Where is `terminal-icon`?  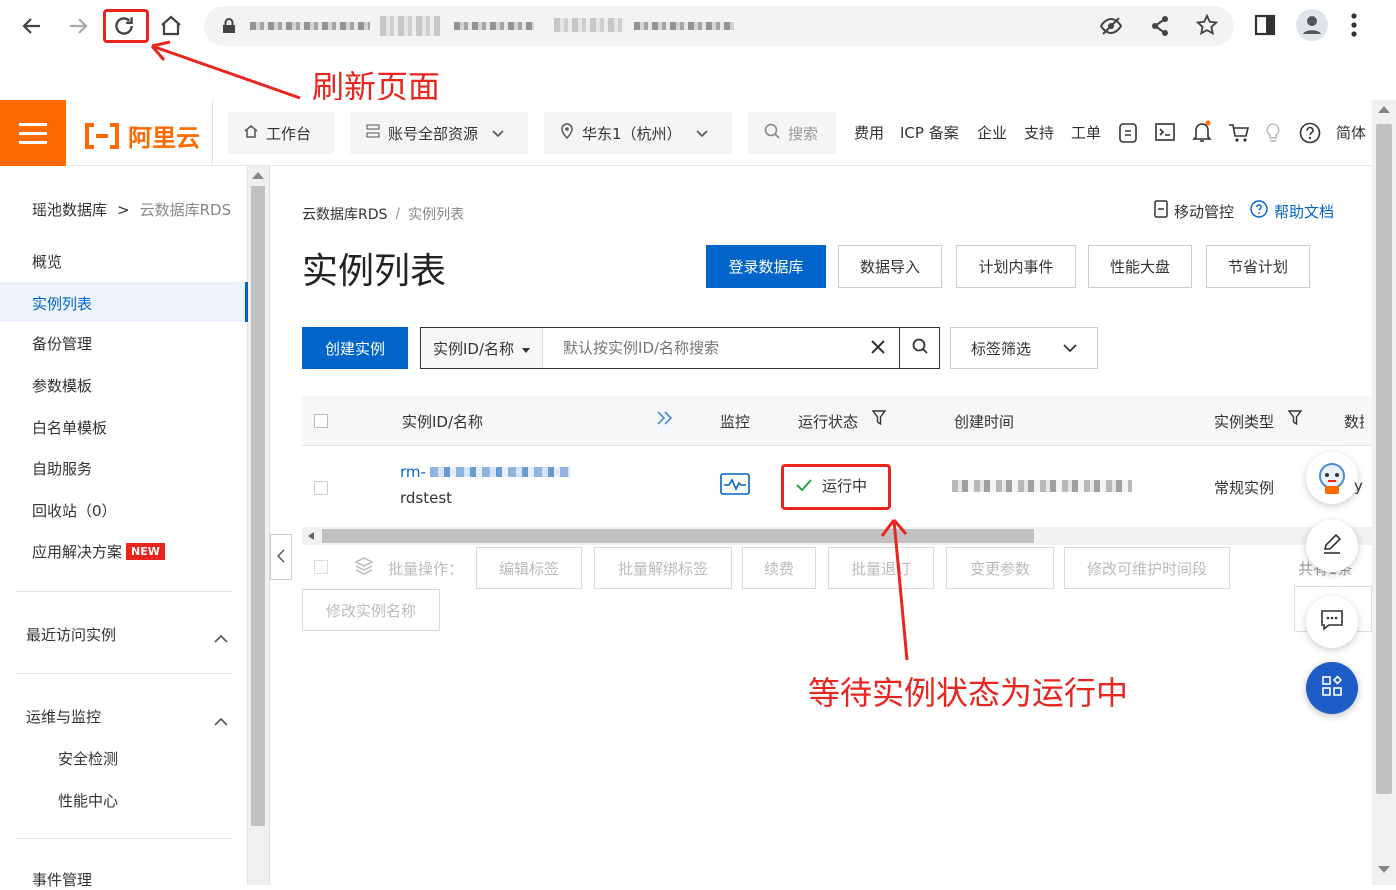 terminal-icon is located at coordinates (1165, 134).